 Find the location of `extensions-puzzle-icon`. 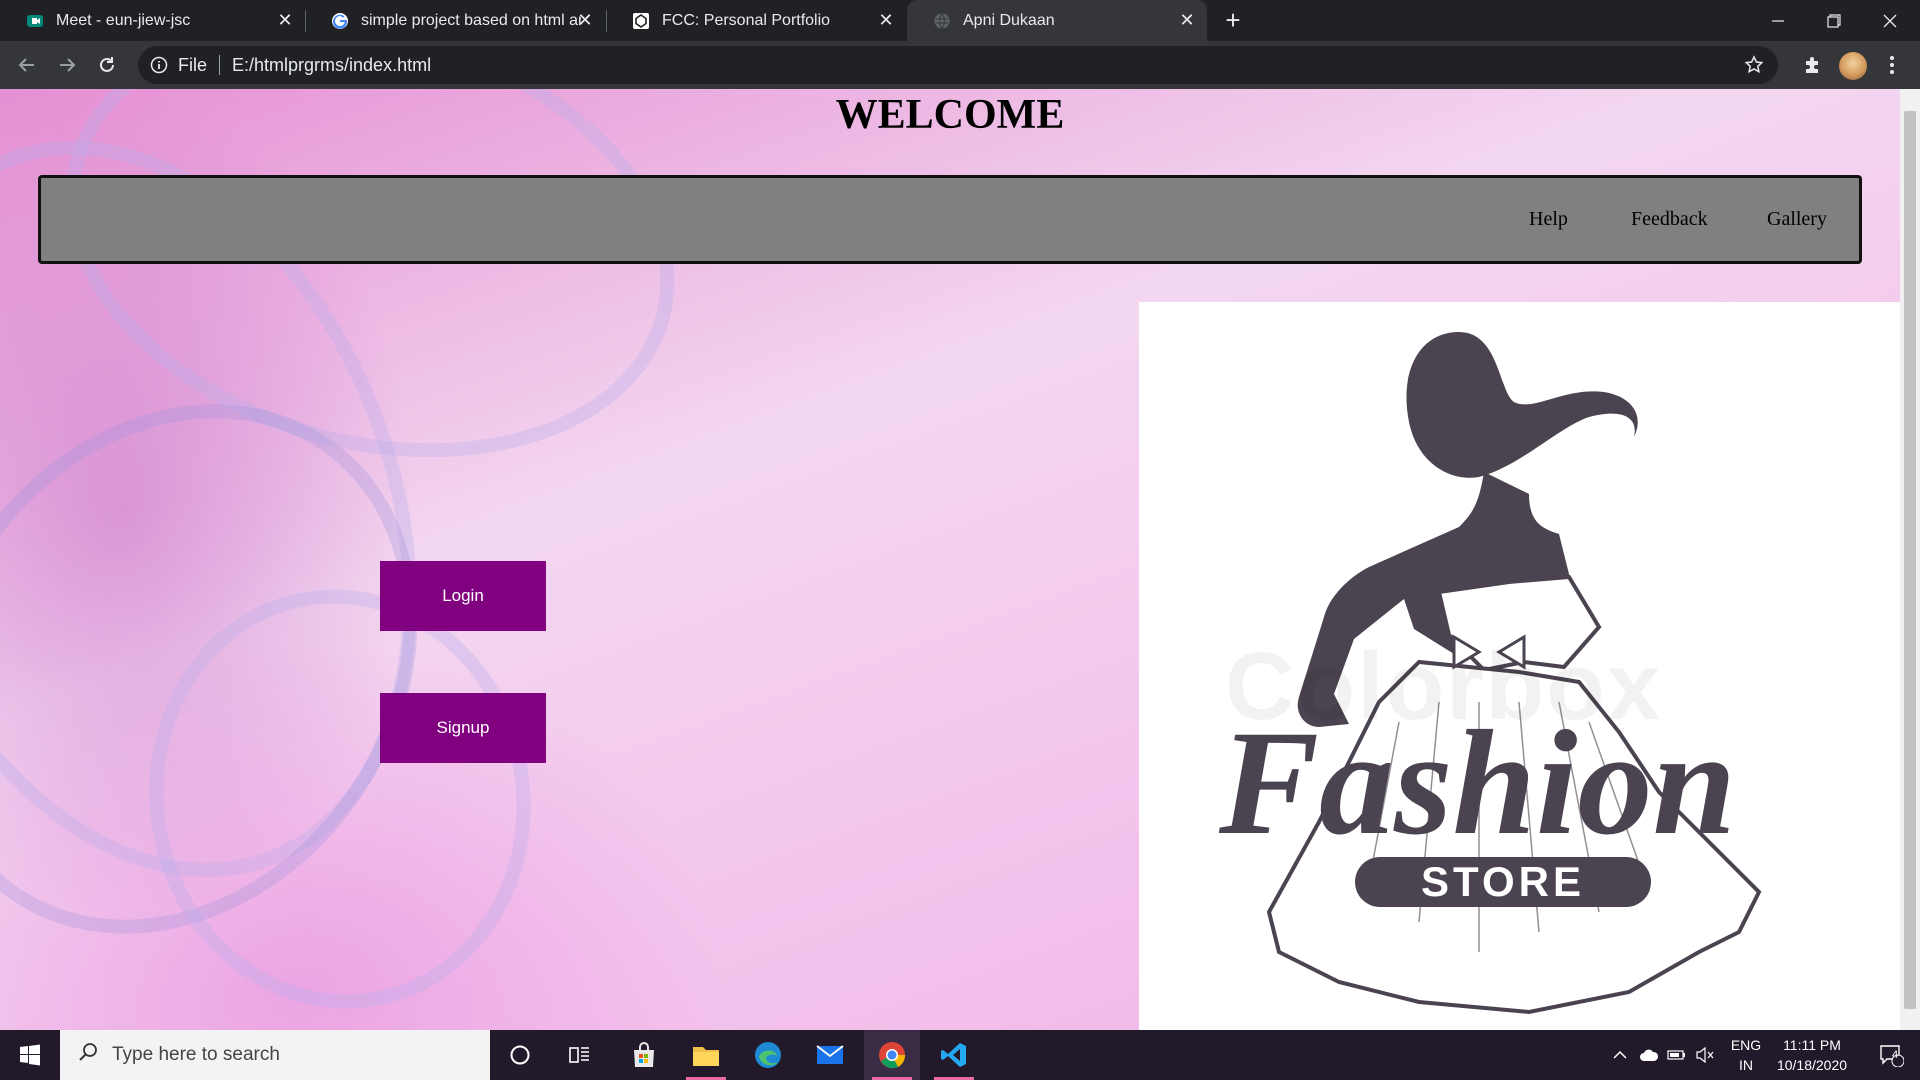

extensions-puzzle-icon is located at coordinates (1812, 65).